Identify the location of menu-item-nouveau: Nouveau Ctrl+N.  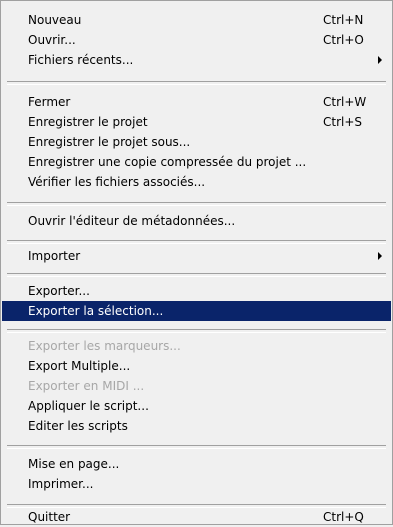
(196, 20).